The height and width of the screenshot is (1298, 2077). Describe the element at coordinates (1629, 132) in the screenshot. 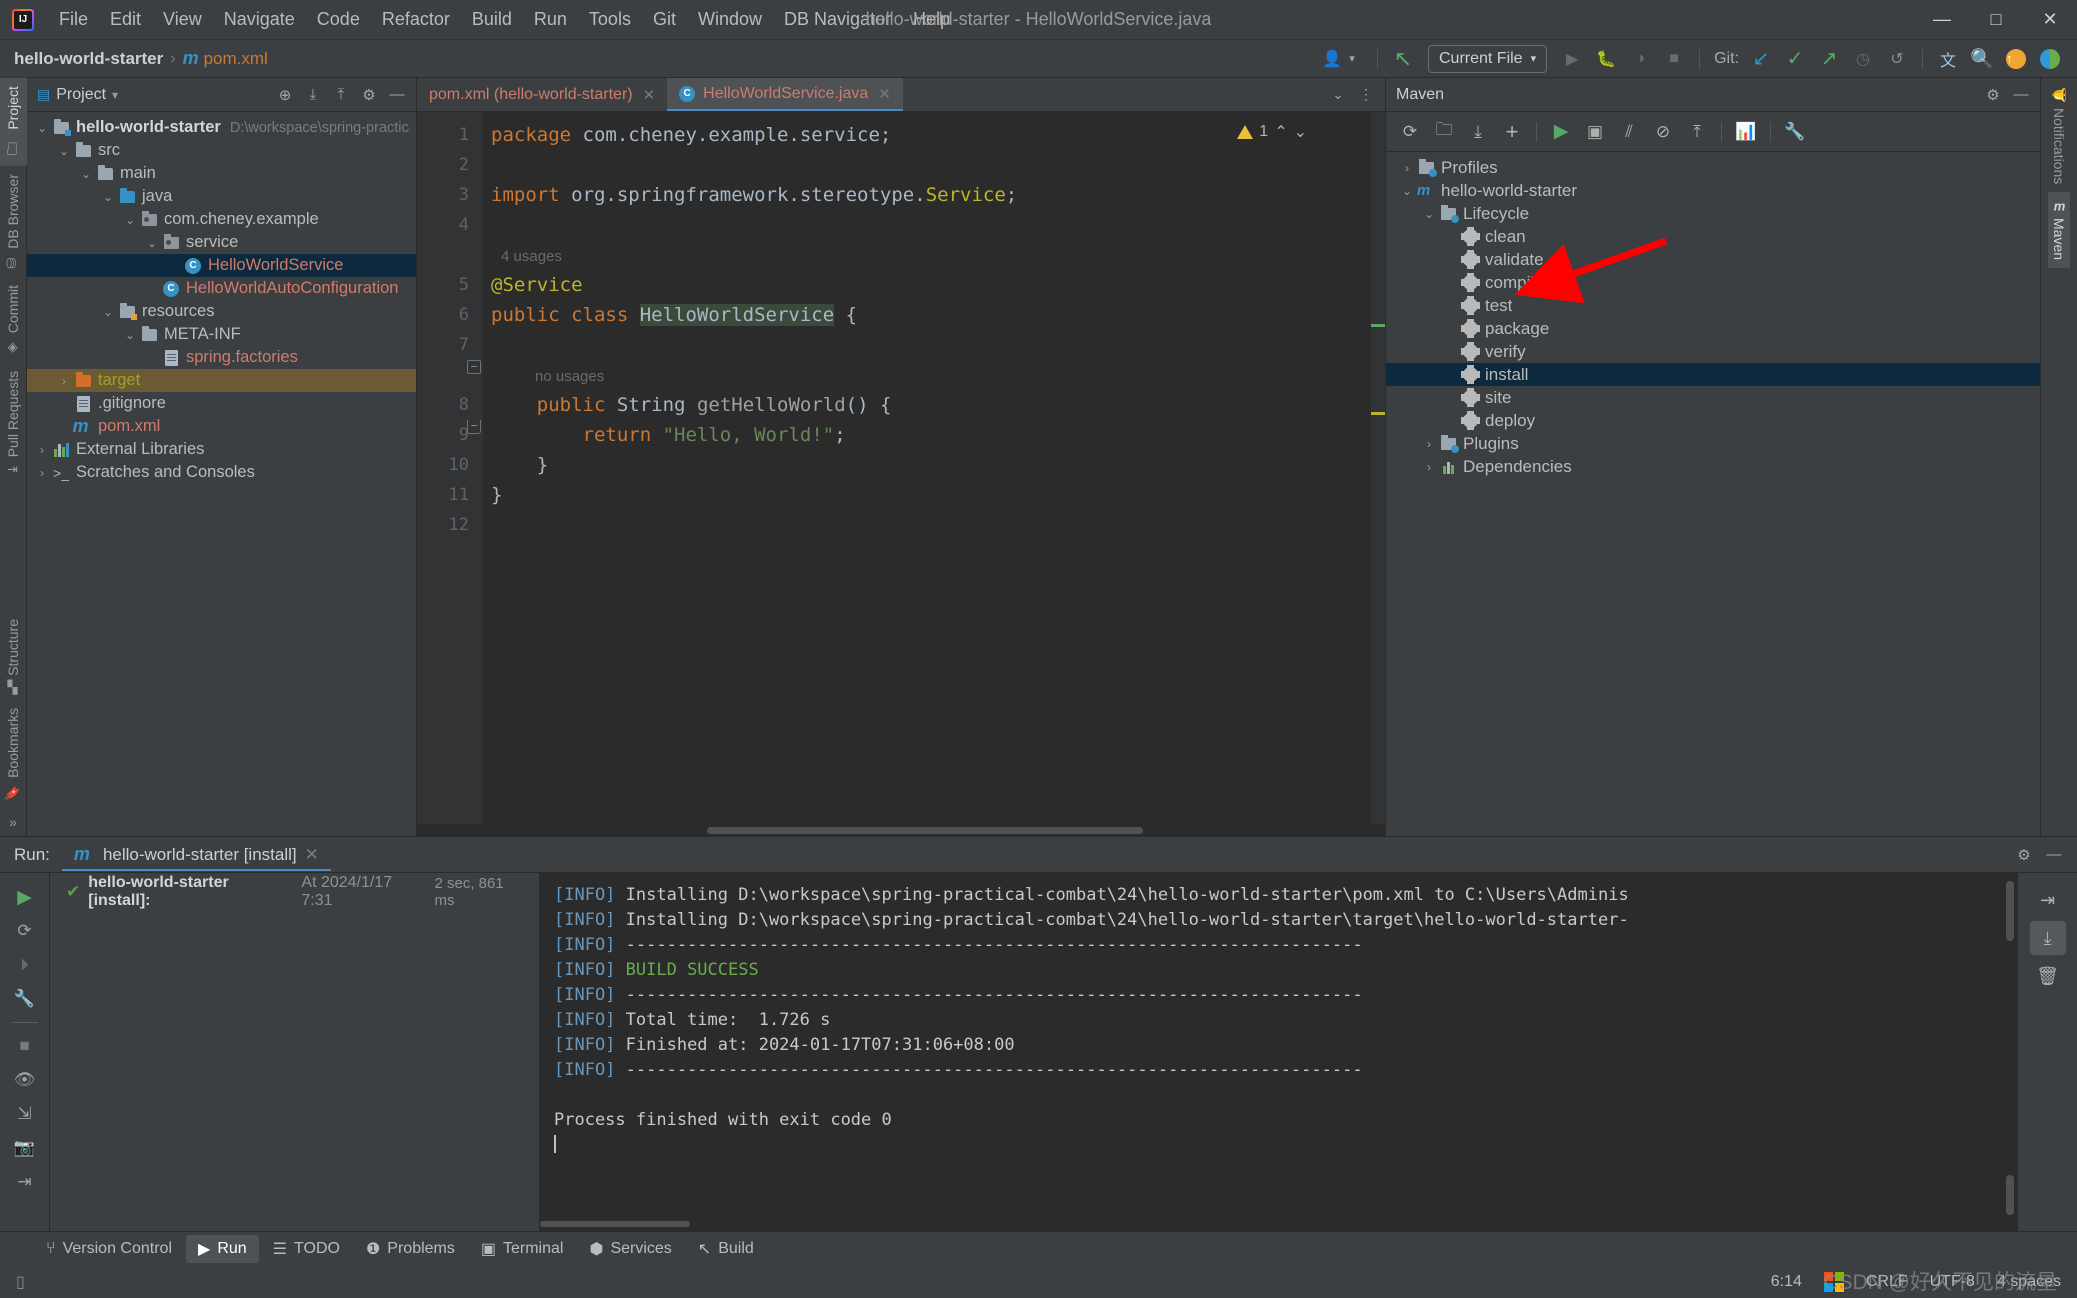

I see `skip-tests-icon: ⫽` at that location.